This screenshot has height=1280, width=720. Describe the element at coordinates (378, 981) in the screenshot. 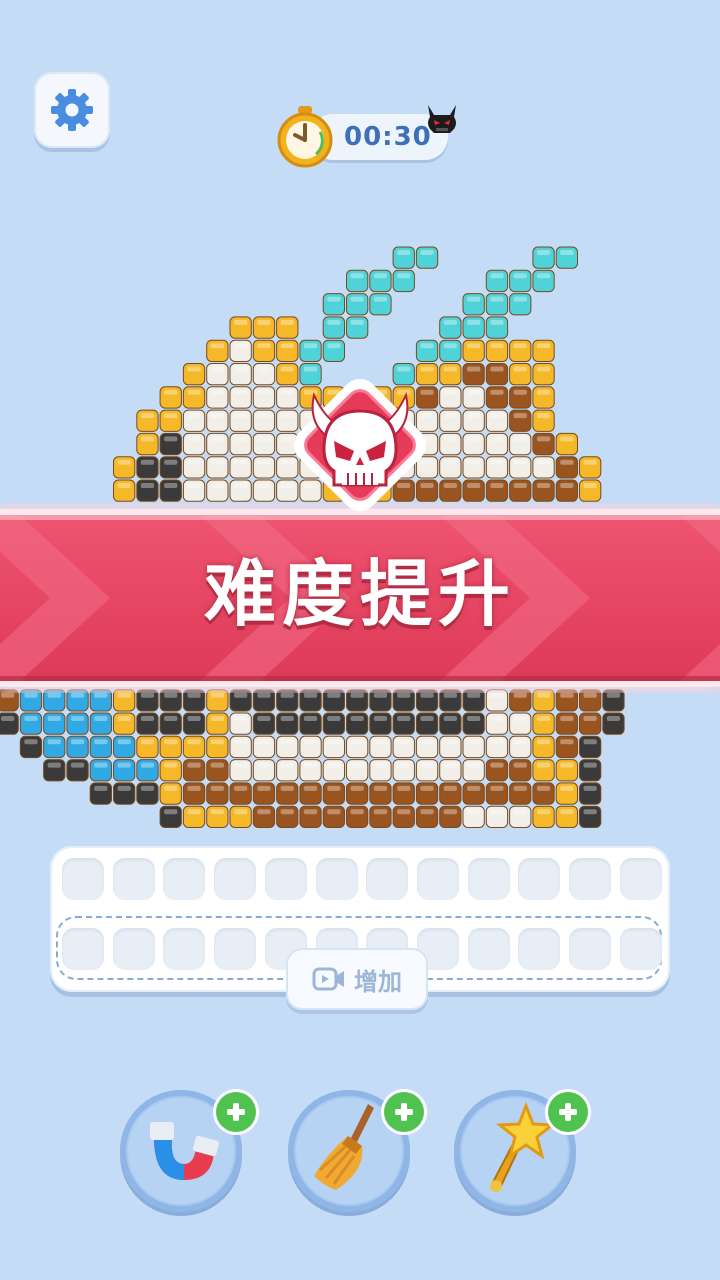

I see `add-slots-label: 增加` at that location.